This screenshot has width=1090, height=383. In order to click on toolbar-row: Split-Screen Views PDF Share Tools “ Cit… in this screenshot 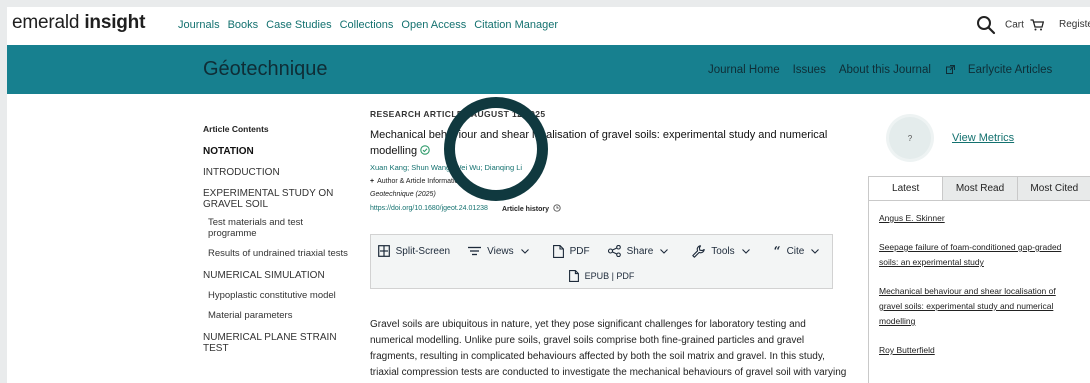, I will do `click(601, 251)`.